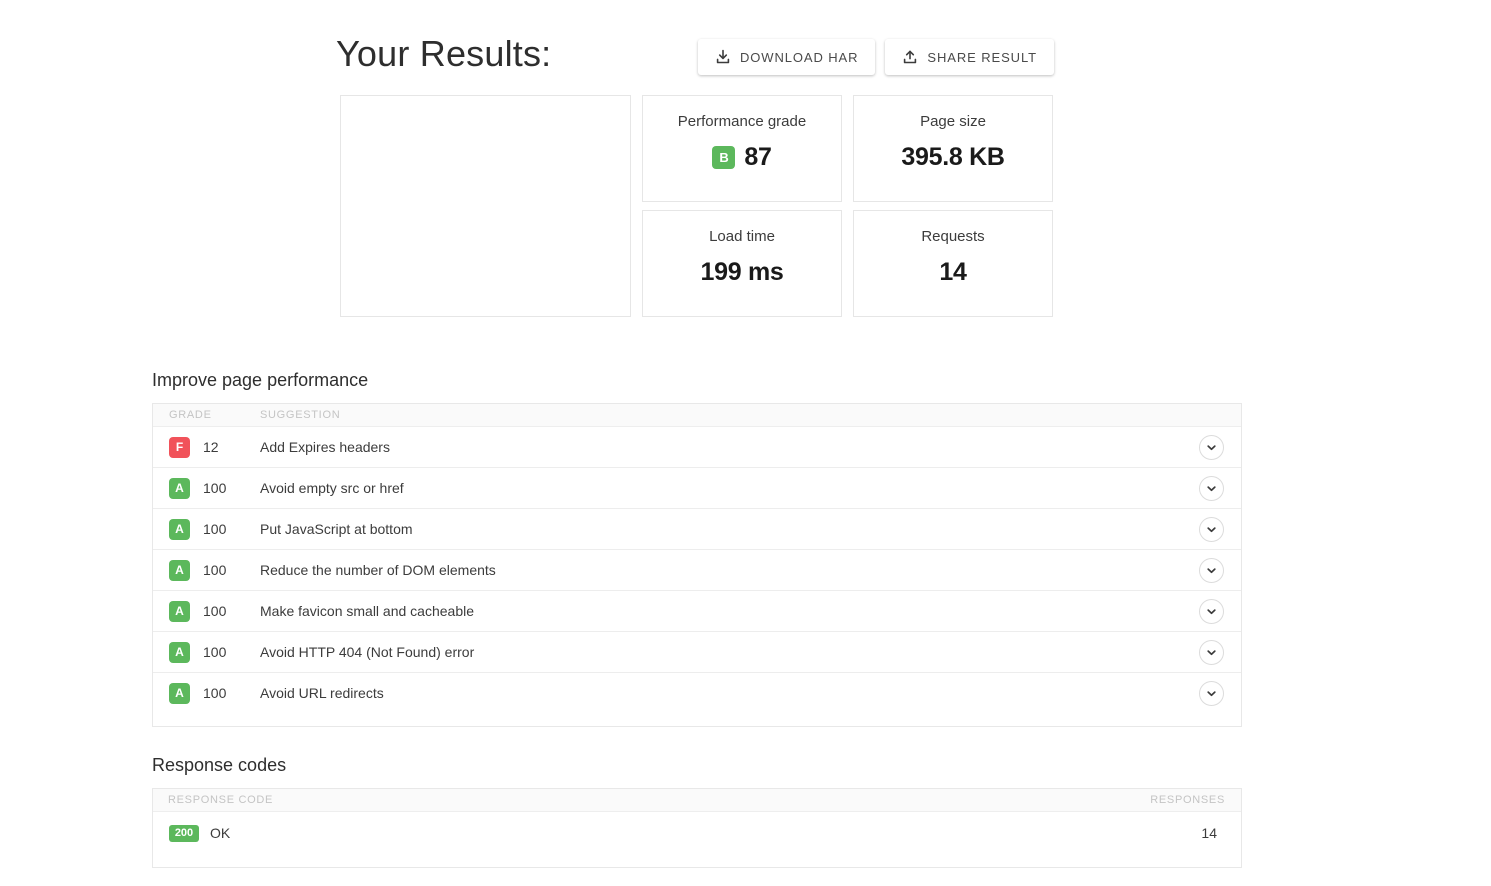 This screenshot has height=886, width=1491. I want to click on cell-suggestion: Avoid HTTP 404 (Not Found) error, so click(367, 652).